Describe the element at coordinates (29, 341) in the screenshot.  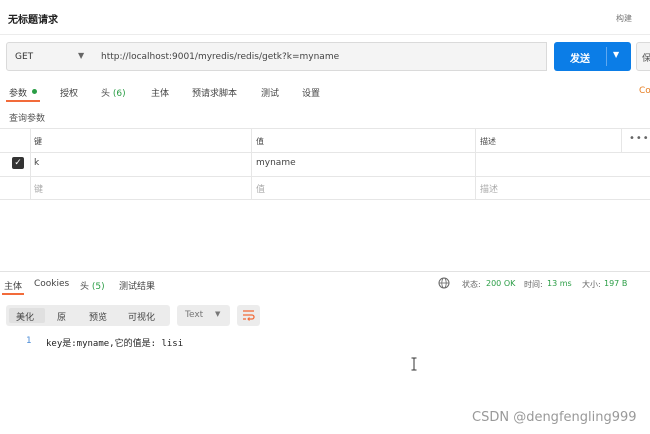
I see `line-number: 1` at that location.